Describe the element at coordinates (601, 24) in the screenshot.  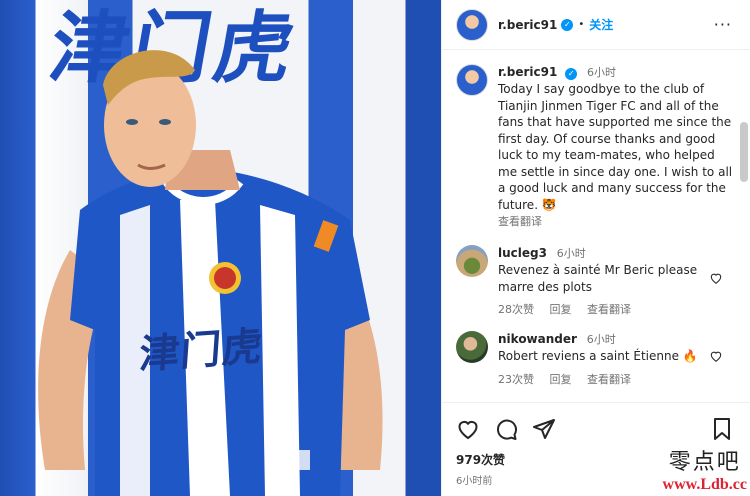
I see `follow-button: 关注` at that location.